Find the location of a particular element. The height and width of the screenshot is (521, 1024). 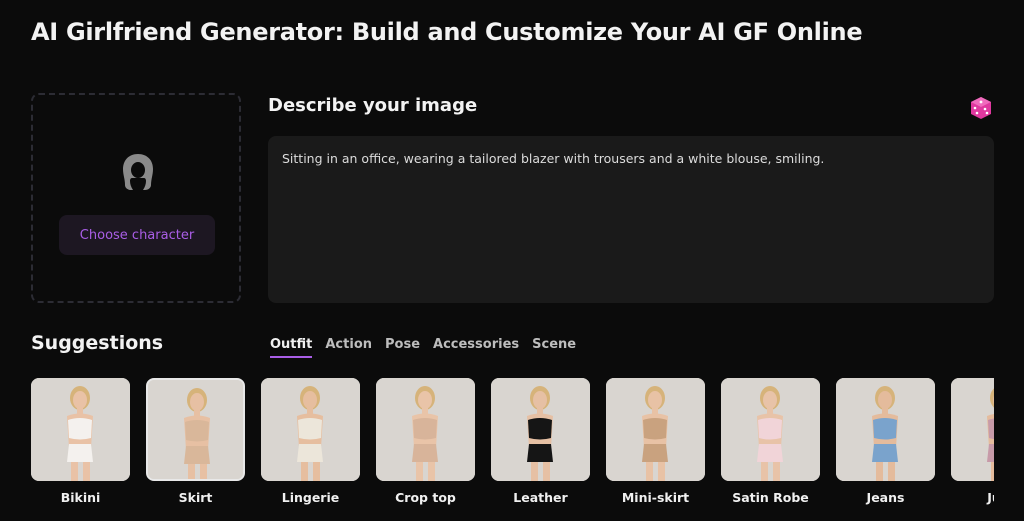

suggestion-label: Bikini is located at coordinates (80, 497).